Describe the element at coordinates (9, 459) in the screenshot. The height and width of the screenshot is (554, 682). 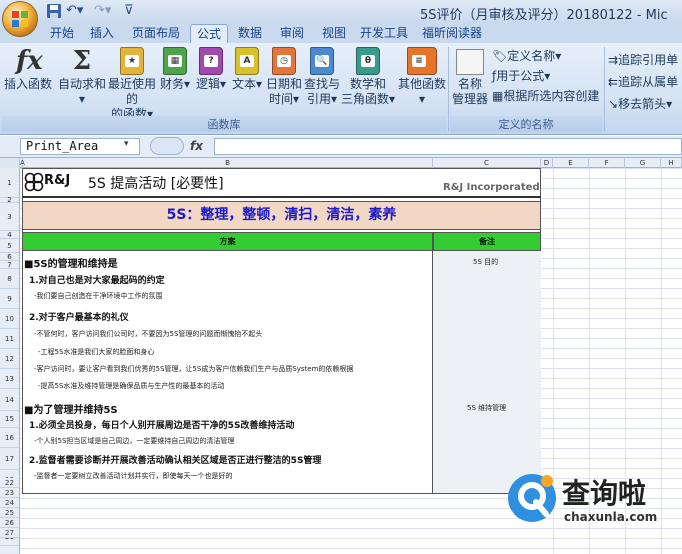
I see `row-header: 17` at that location.